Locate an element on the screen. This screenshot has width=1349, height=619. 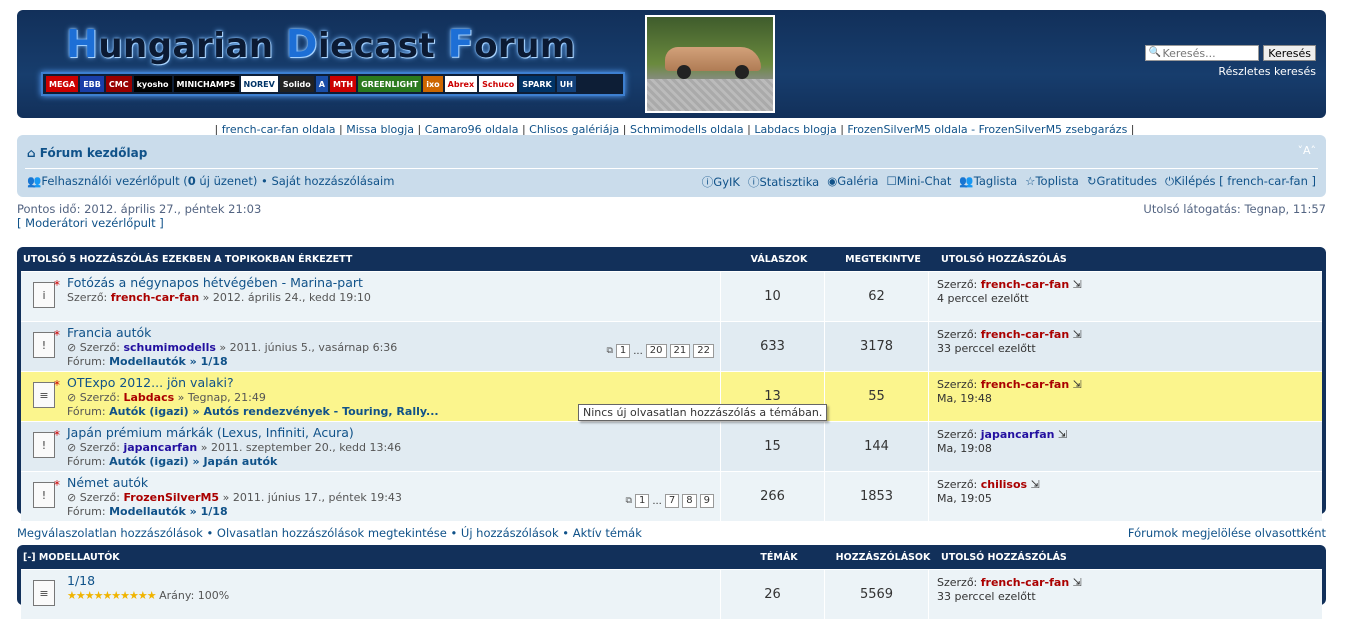
help-icon: ⓘ is located at coordinates (707, 182).